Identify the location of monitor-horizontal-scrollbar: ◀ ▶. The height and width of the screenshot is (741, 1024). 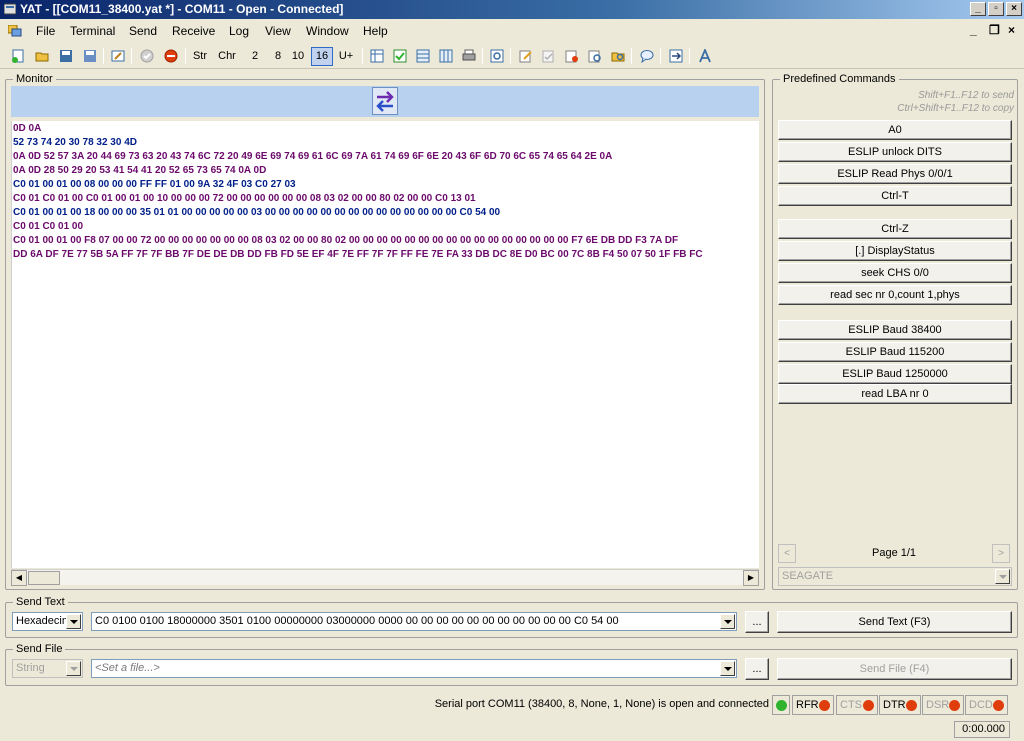
(385, 577).